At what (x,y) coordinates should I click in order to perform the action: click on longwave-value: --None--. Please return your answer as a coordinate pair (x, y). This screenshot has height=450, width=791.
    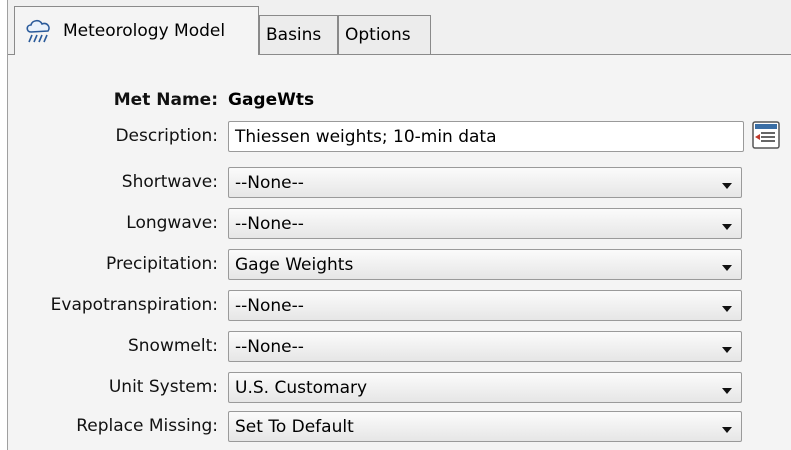
    Looking at the image, I should click on (269, 223).